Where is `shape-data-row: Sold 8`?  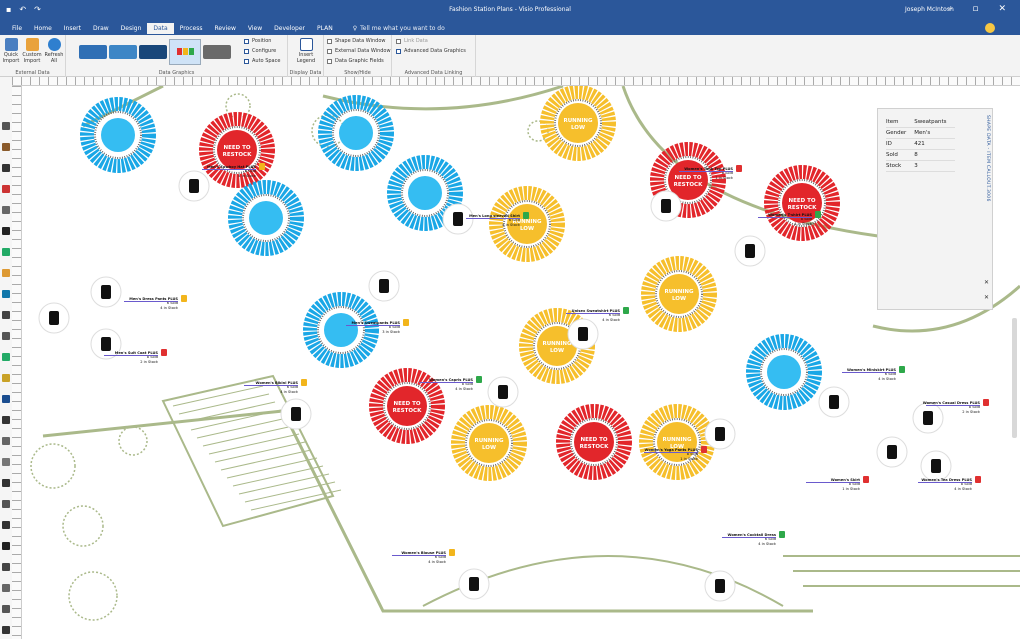
shape-data-row: Sold 8 is located at coordinates (920, 155).